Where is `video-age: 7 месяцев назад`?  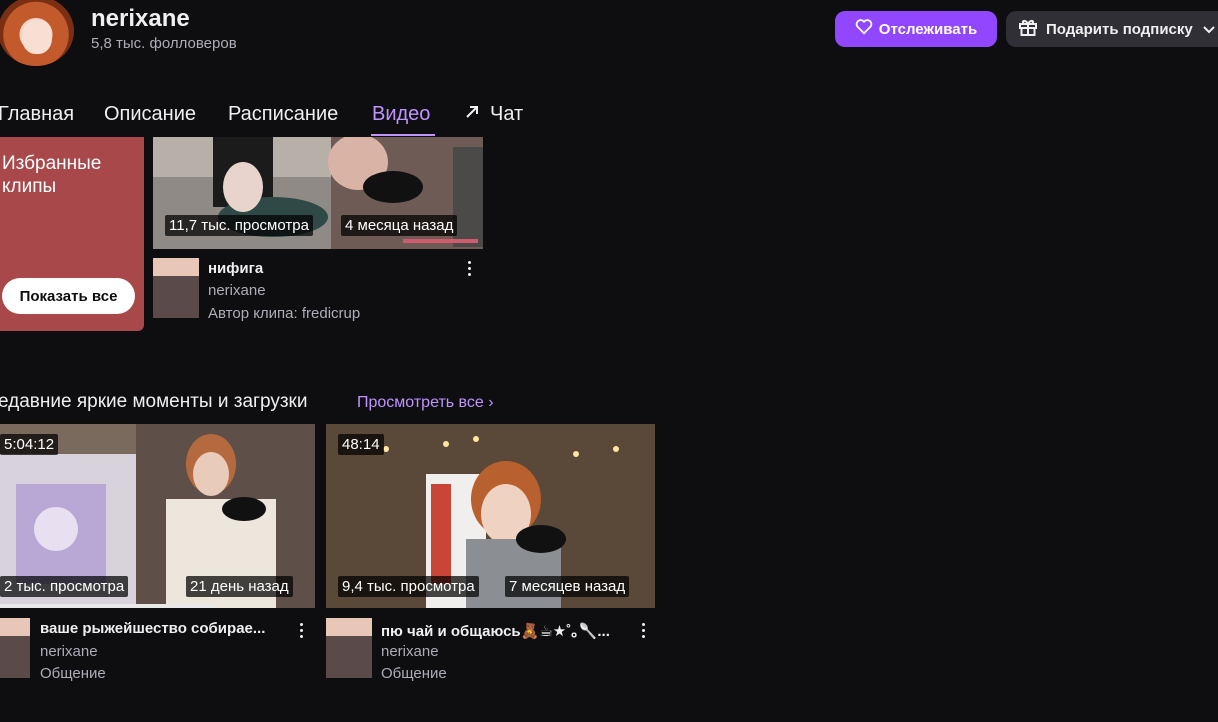
video-age: 7 месяцев назад is located at coordinates (567, 586).